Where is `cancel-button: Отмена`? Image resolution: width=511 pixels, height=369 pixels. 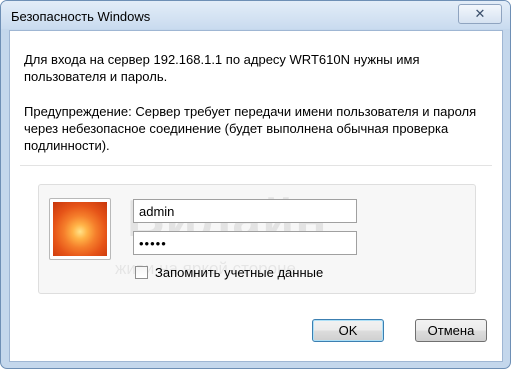 cancel-button: Отмена is located at coordinates (451, 330).